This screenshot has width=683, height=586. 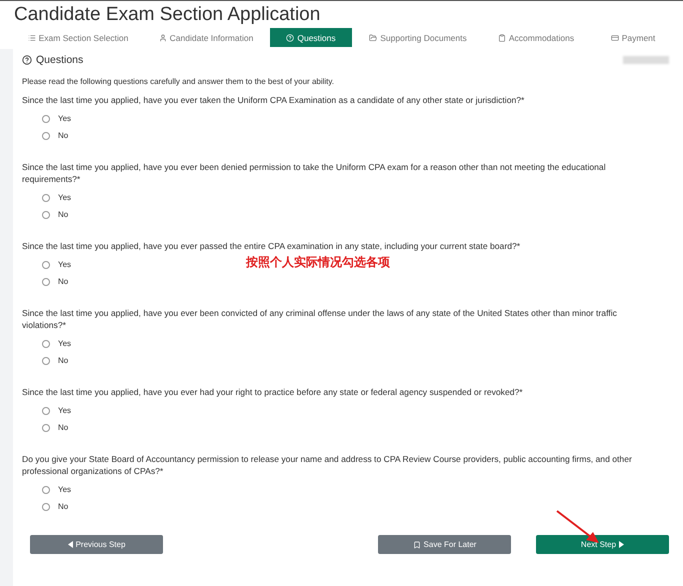 I want to click on folder-icon, so click(x=373, y=38).